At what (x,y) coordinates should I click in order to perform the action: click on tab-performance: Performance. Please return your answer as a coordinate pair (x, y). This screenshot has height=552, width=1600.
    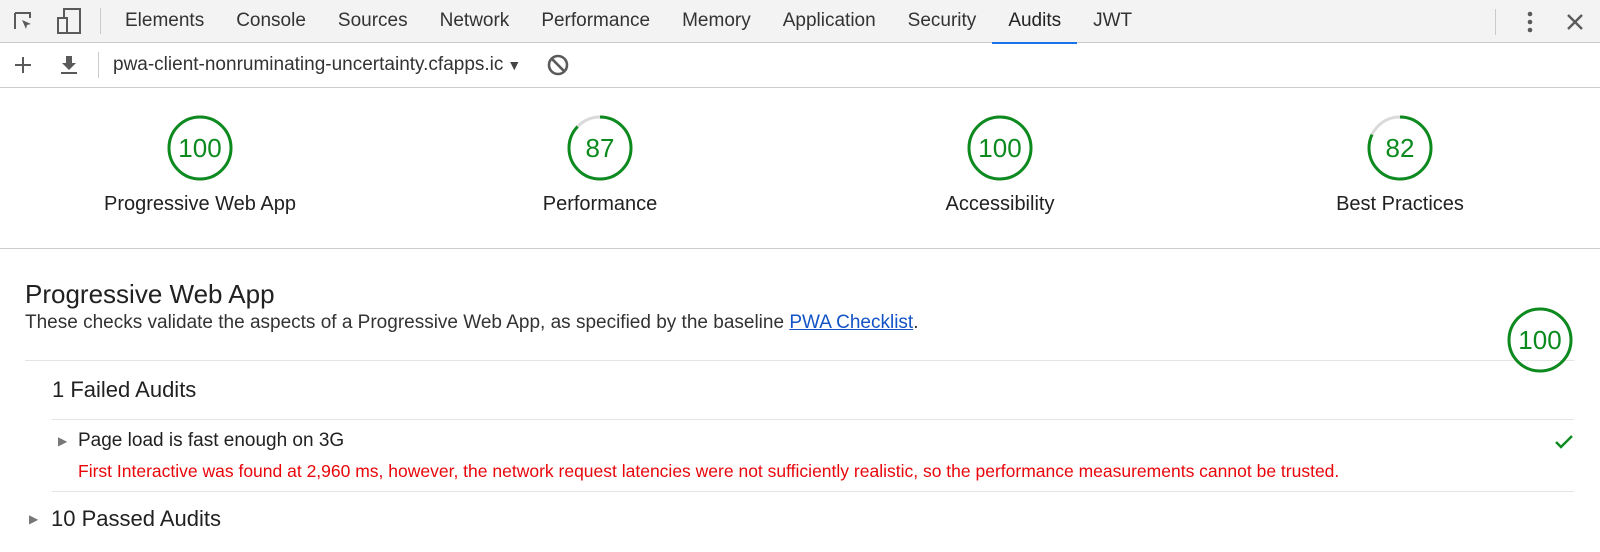
    Looking at the image, I should click on (595, 21).